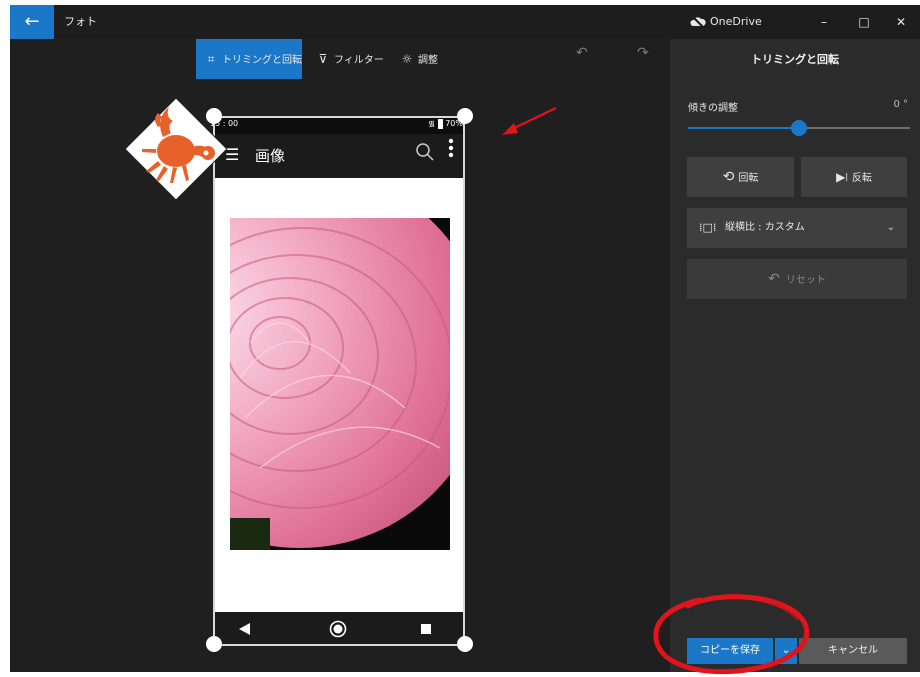  I want to click on crop-handle-bottom-left, so click(214, 644).